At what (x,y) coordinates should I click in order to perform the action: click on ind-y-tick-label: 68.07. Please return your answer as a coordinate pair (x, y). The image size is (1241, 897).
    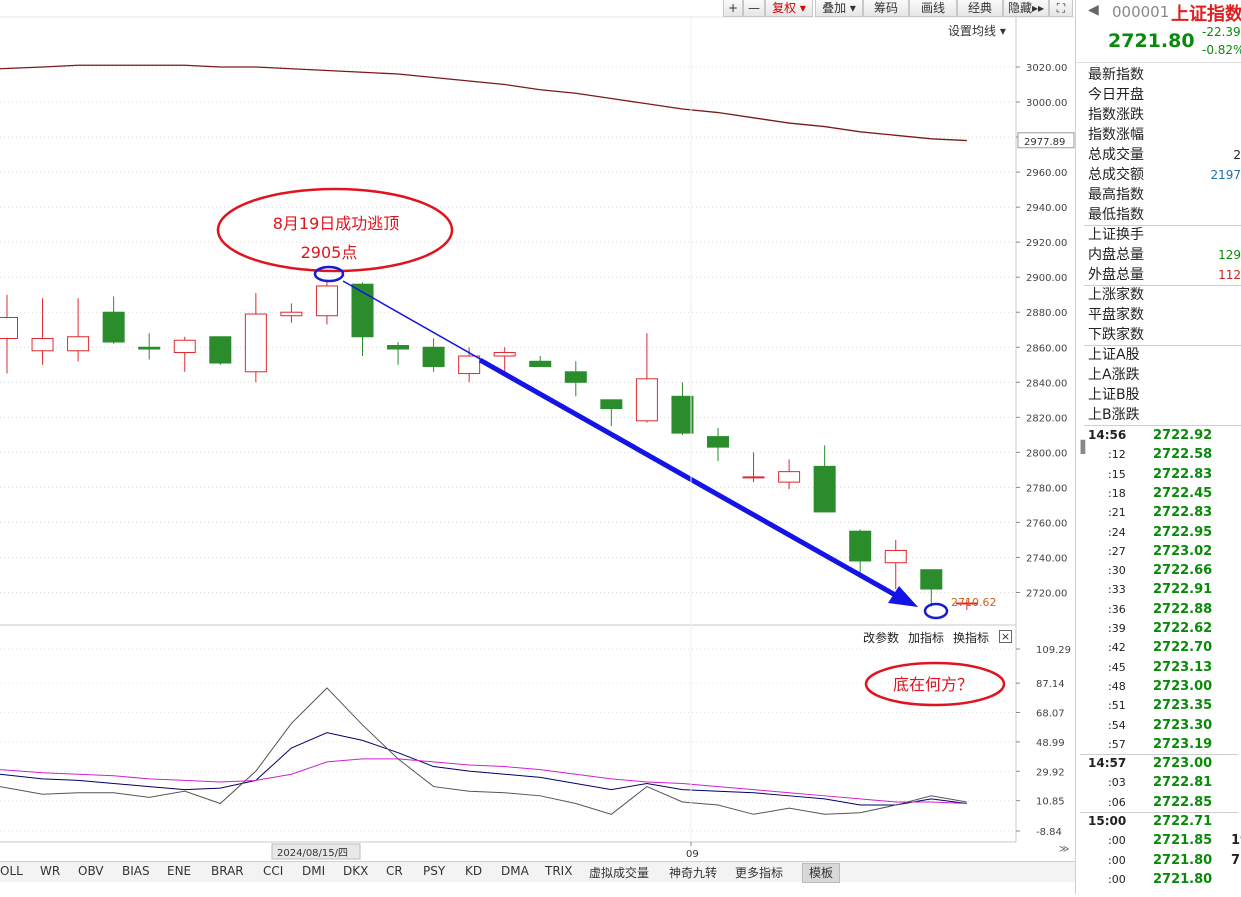
    Looking at the image, I should click on (1050, 714).